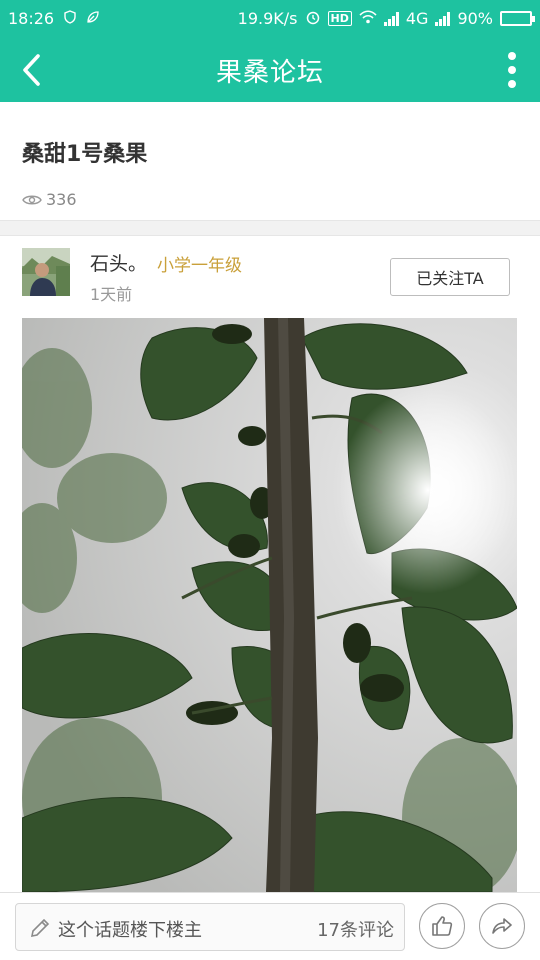  I want to click on view-count: 336, so click(49, 199).